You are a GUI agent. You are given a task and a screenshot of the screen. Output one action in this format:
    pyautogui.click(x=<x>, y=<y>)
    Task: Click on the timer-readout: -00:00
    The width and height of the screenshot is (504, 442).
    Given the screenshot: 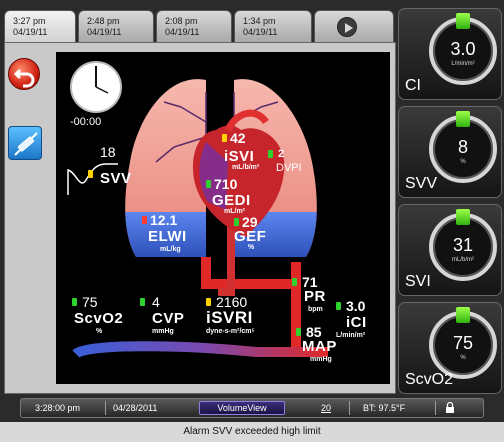 What is the action you would take?
    pyautogui.click(x=86, y=122)
    